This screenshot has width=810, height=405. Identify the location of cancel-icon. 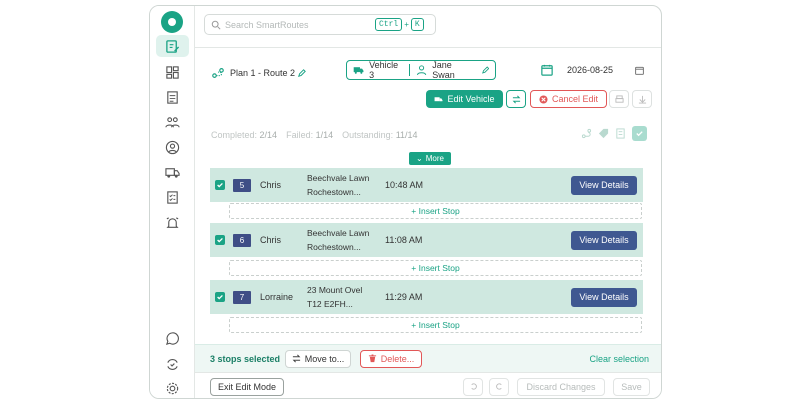
(543, 99).